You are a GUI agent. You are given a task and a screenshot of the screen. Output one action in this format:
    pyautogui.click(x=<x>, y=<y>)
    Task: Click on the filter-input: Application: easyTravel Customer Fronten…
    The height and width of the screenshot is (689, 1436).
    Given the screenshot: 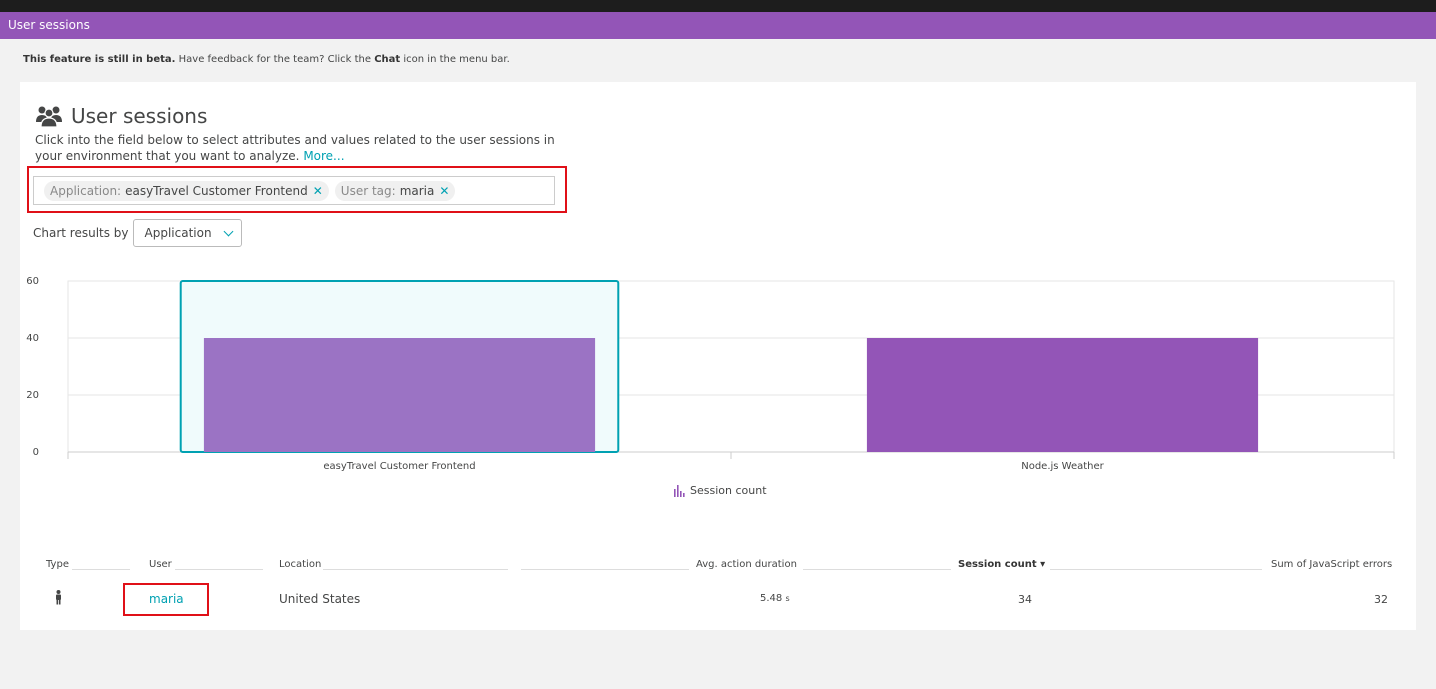 What is the action you would take?
    pyautogui.click(x=294, y=190)
    